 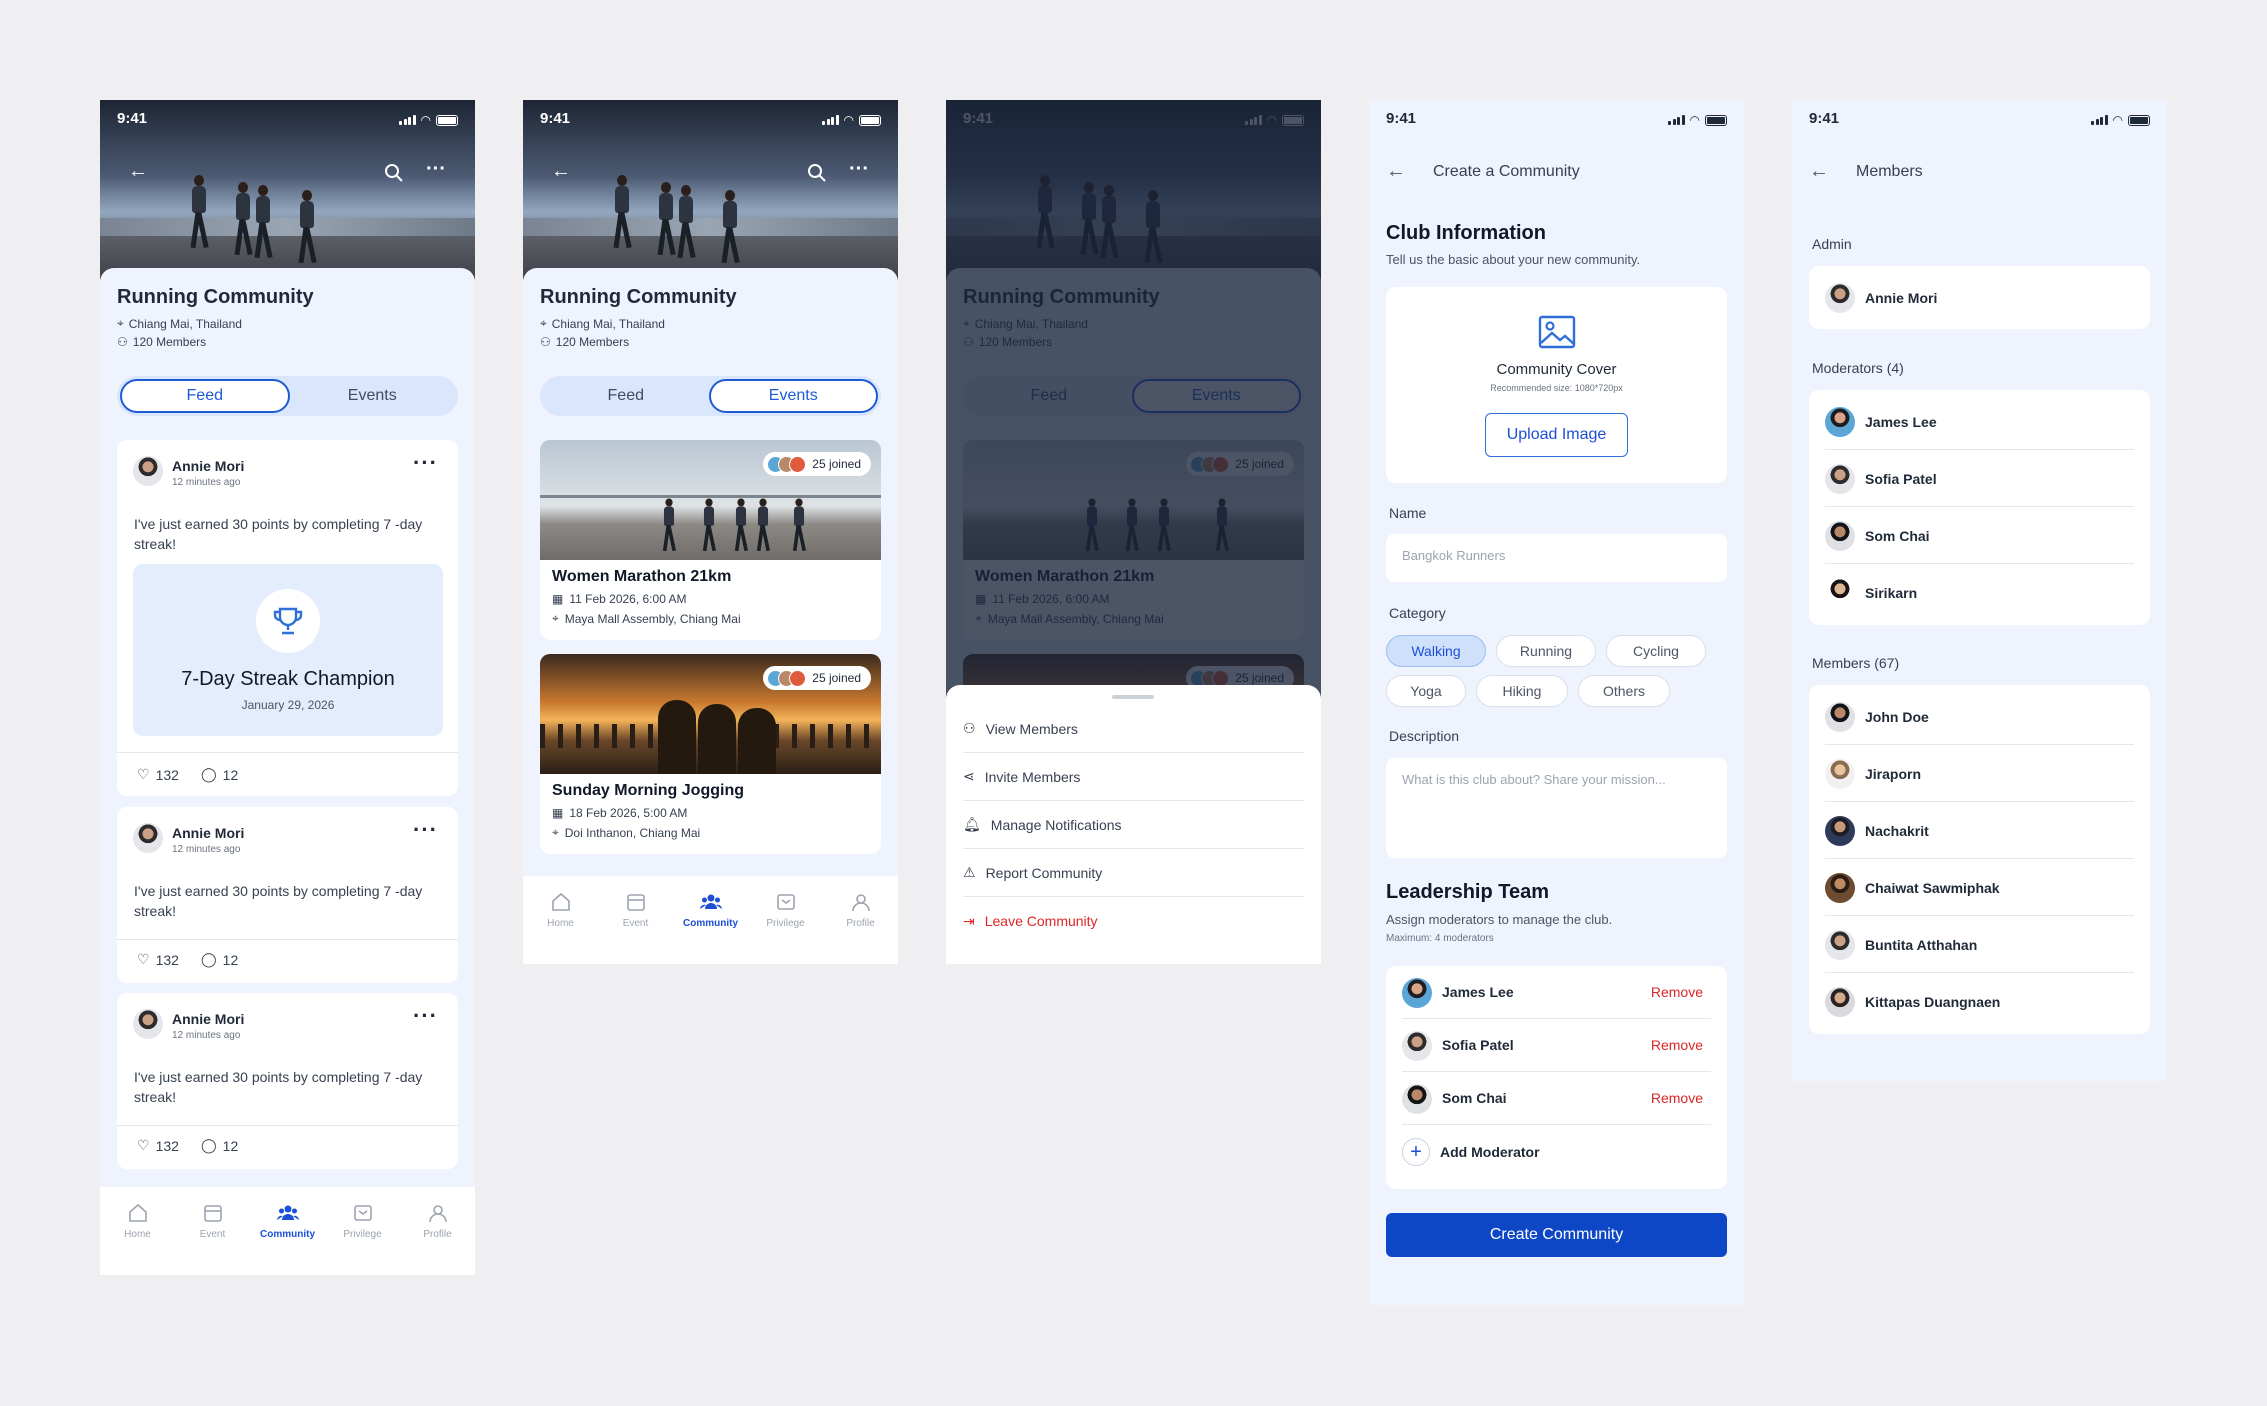 What do you see at coordinates (1133, 921) in the screenshot?
I see `menu-leave-community: ⇥ Leave Community` at bounding box center [1133, 921].